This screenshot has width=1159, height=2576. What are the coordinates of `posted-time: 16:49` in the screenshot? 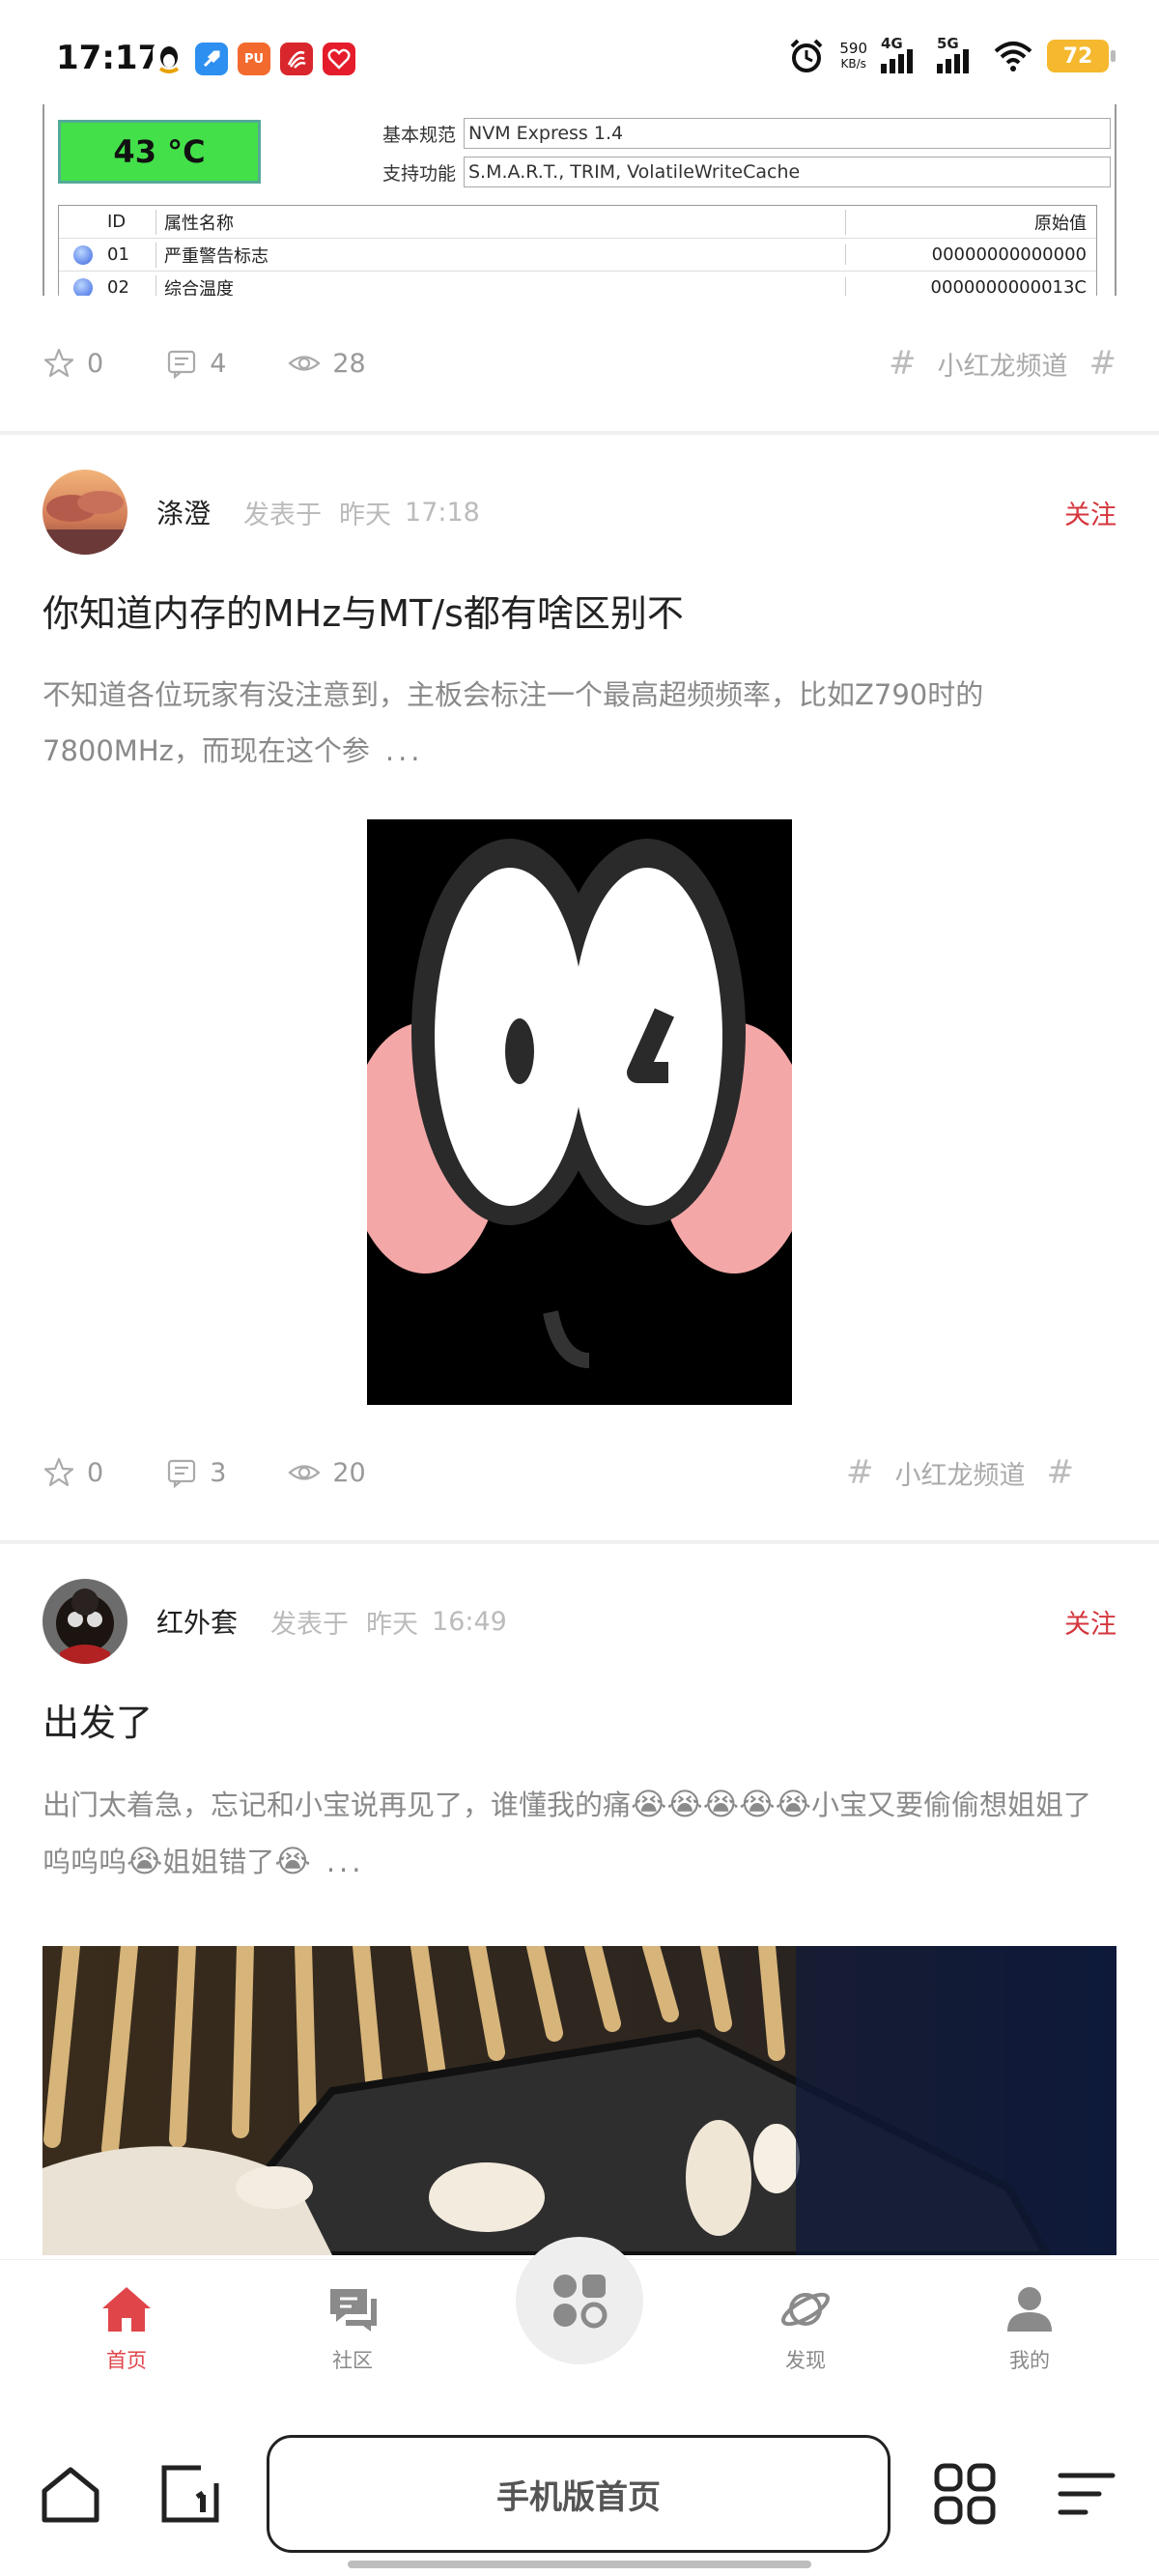 It's located at (470, 1622).